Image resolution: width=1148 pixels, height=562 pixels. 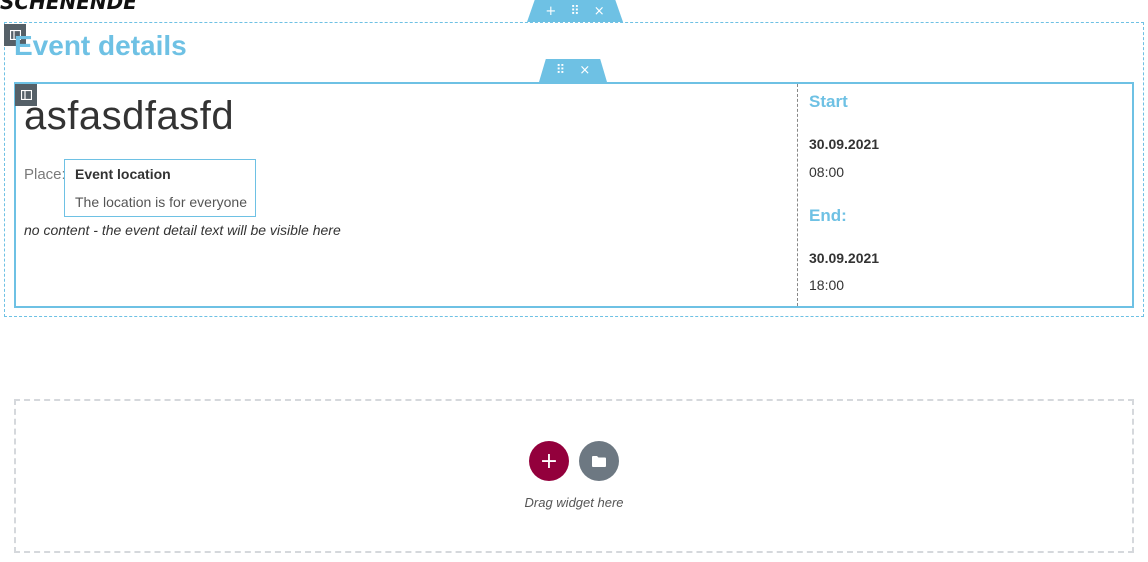 What do you see at coordinates (827, 285) in the screenshot?
I see `end-time: 18:00` at bounding box center [827, 285].